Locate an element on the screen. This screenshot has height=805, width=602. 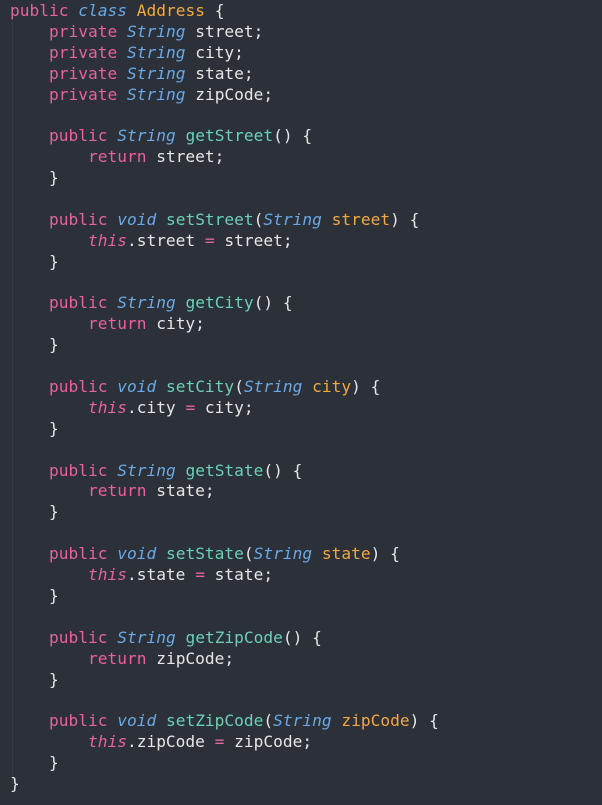
code-line: public String getStreet() { is located at coordinates (224, 136).